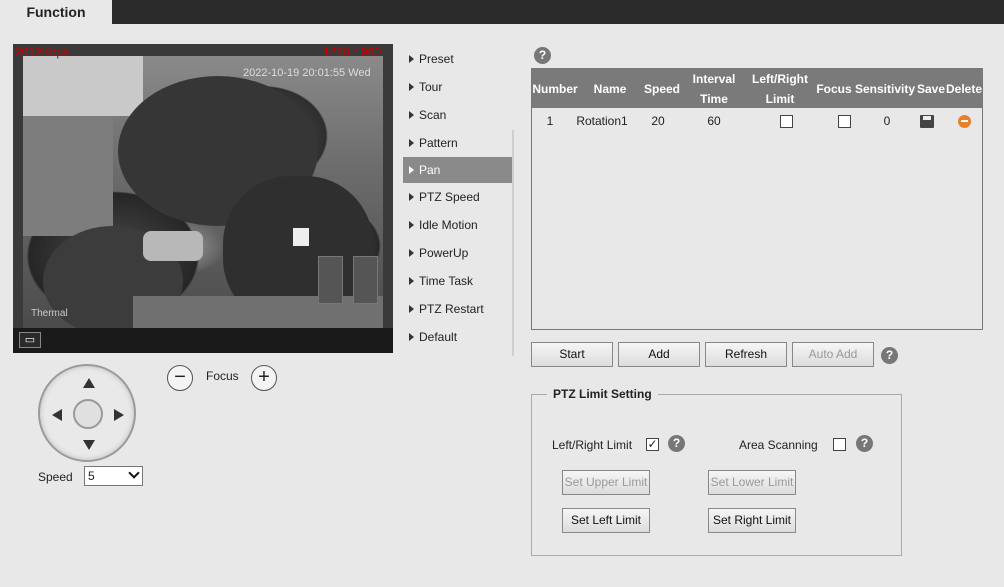 This screenshot has height=587, width=1004. I want to click on arrow-up-icon, so click(89, 383).